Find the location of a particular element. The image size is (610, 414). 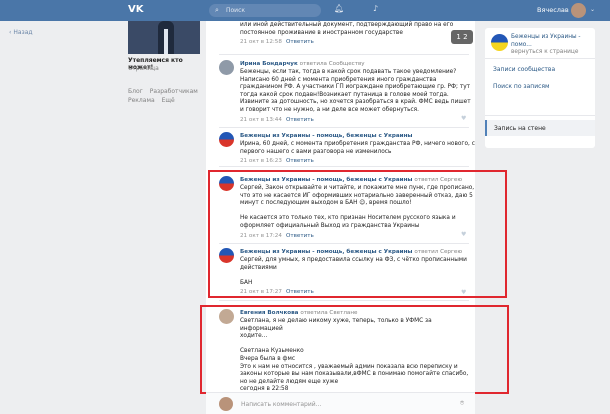

footer-link-blog: Блог is located at coordinates (135, 91).